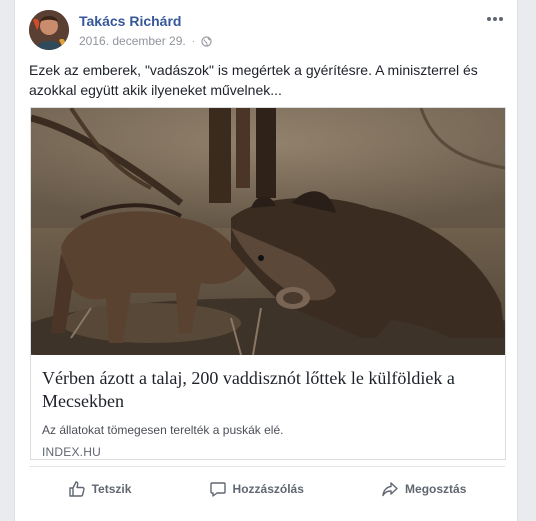 This screenshot has width=536, height=521. I want to click on author-name: Takács Richárd, so click(130, 21).